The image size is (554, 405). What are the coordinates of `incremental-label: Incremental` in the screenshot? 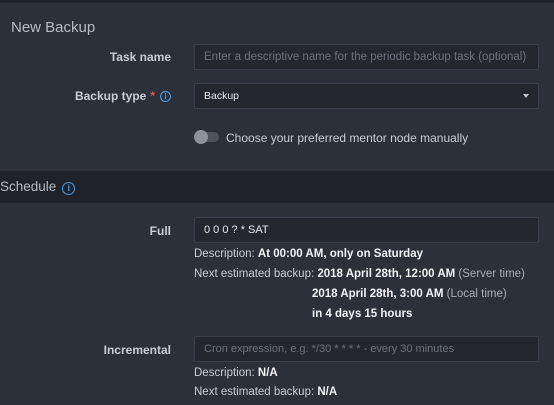 It's located at (137, 350).